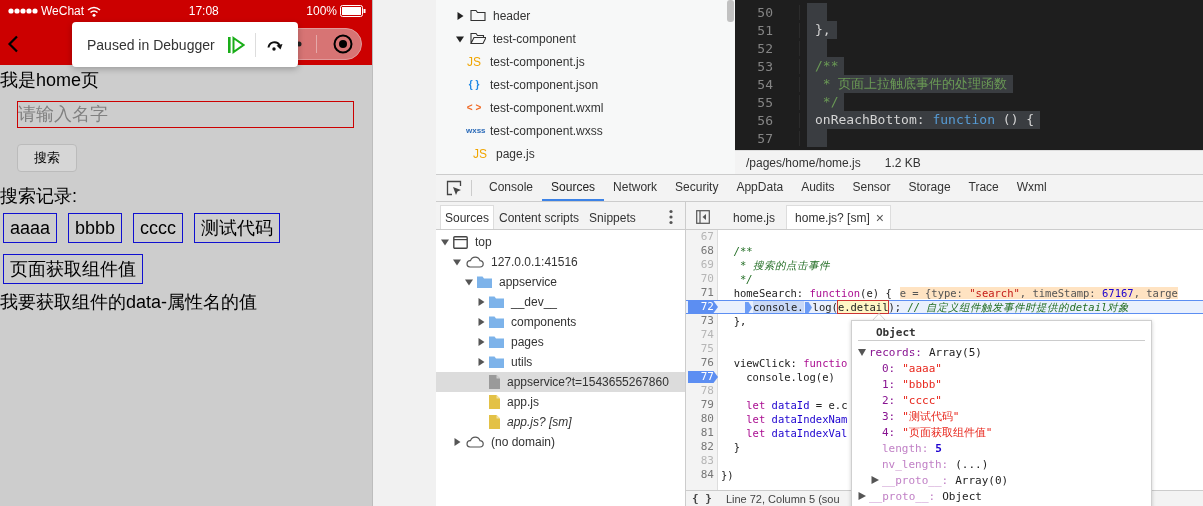  Describe the element at coordinates (707, 447) in the screenshot. I see `line-number: 82` at that location.